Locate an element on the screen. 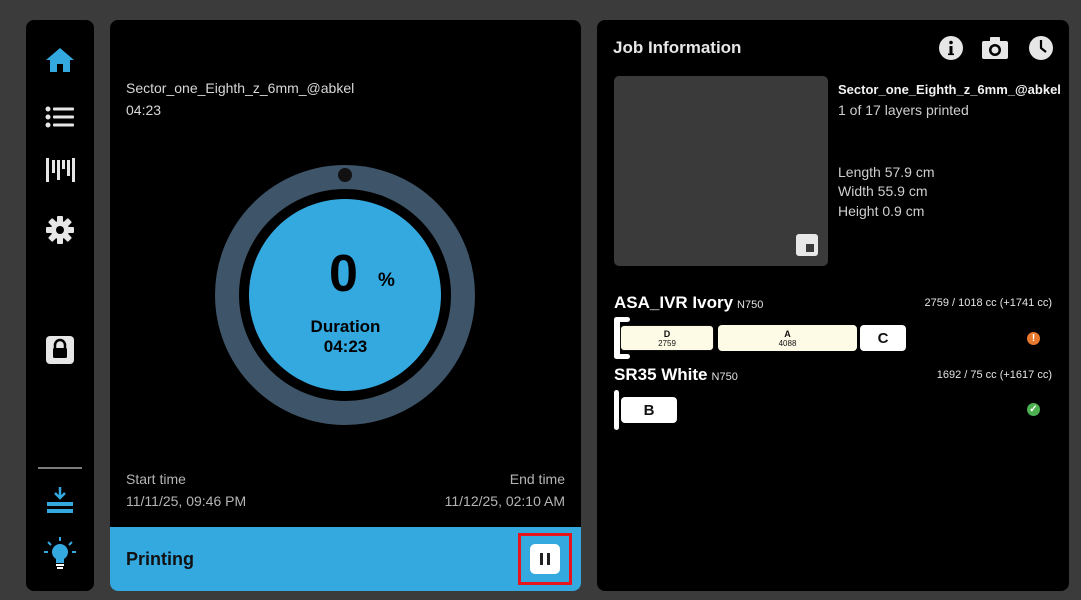 The width and height of the screenshot is (1081, 600). unload-button is located at coordinates (60, 500).